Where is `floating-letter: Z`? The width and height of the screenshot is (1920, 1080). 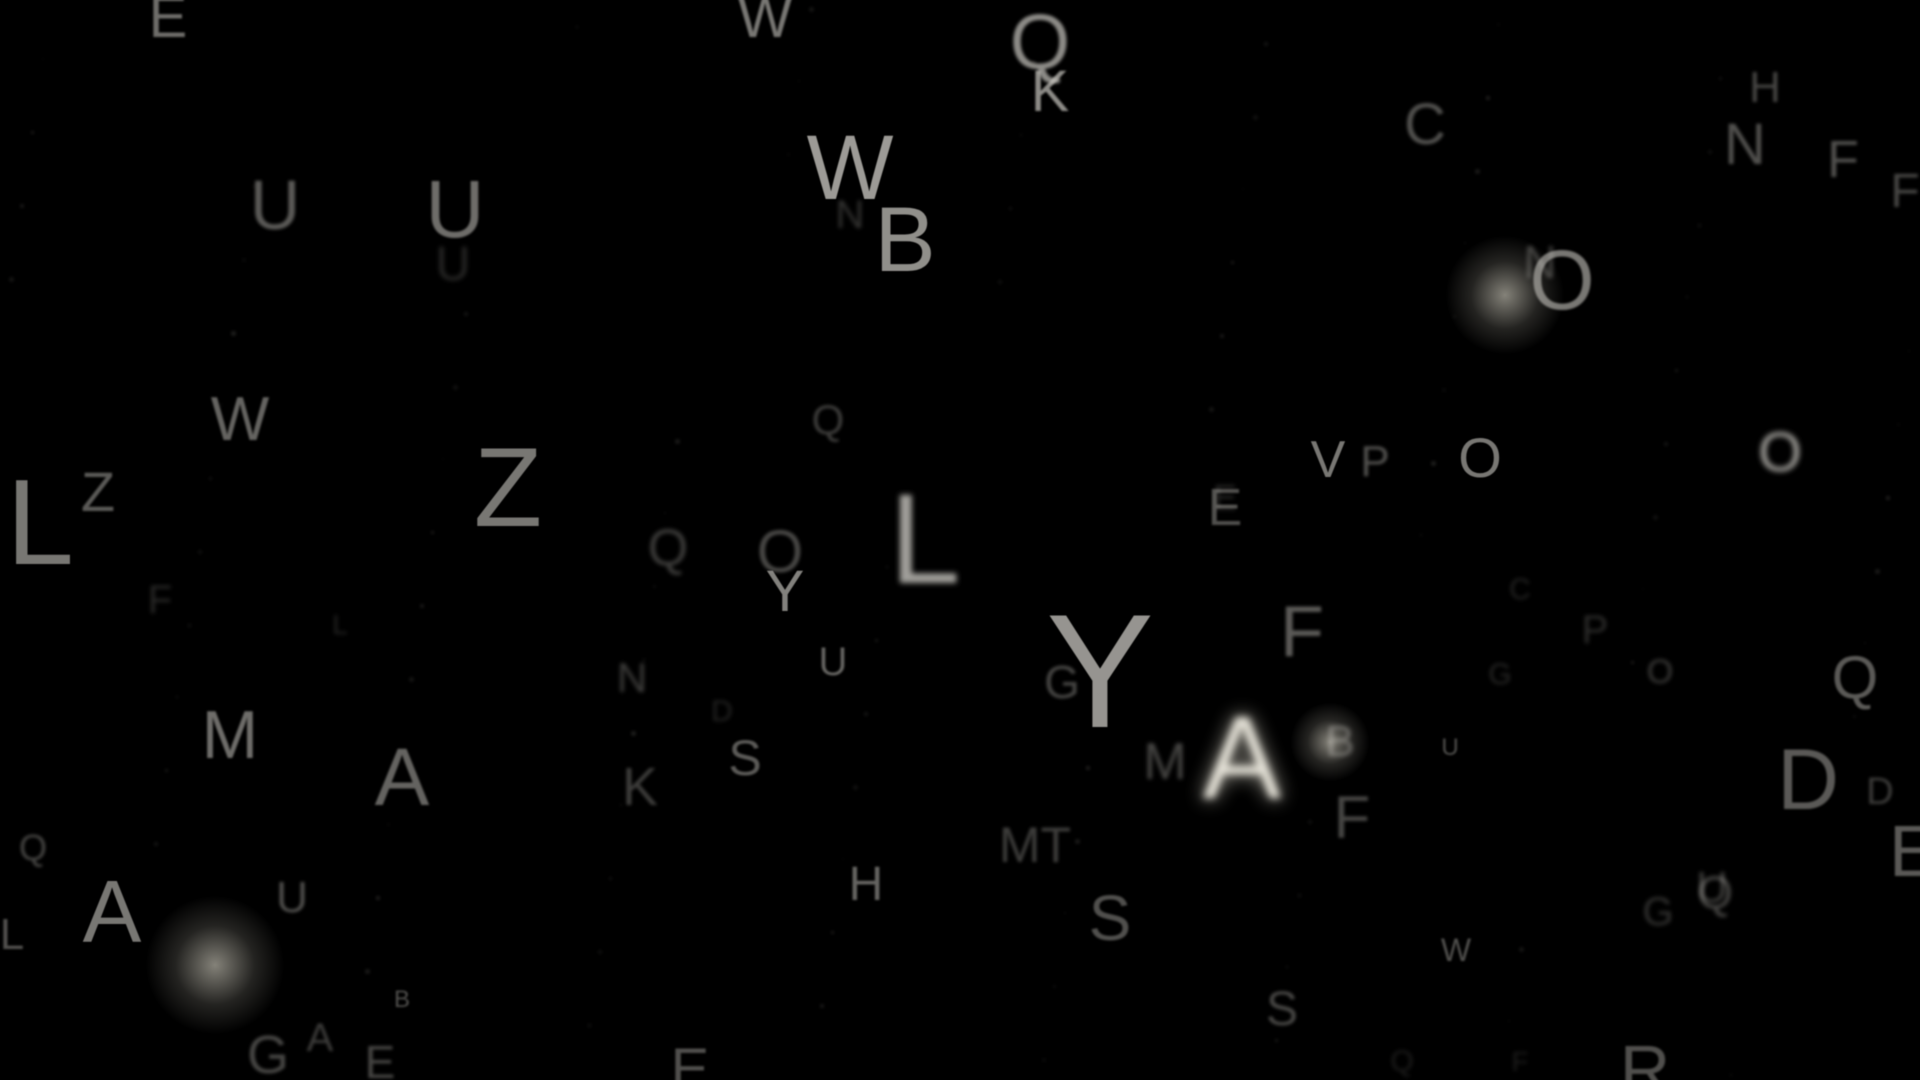 floating-letter: Z is located at coordinates (98, 491).